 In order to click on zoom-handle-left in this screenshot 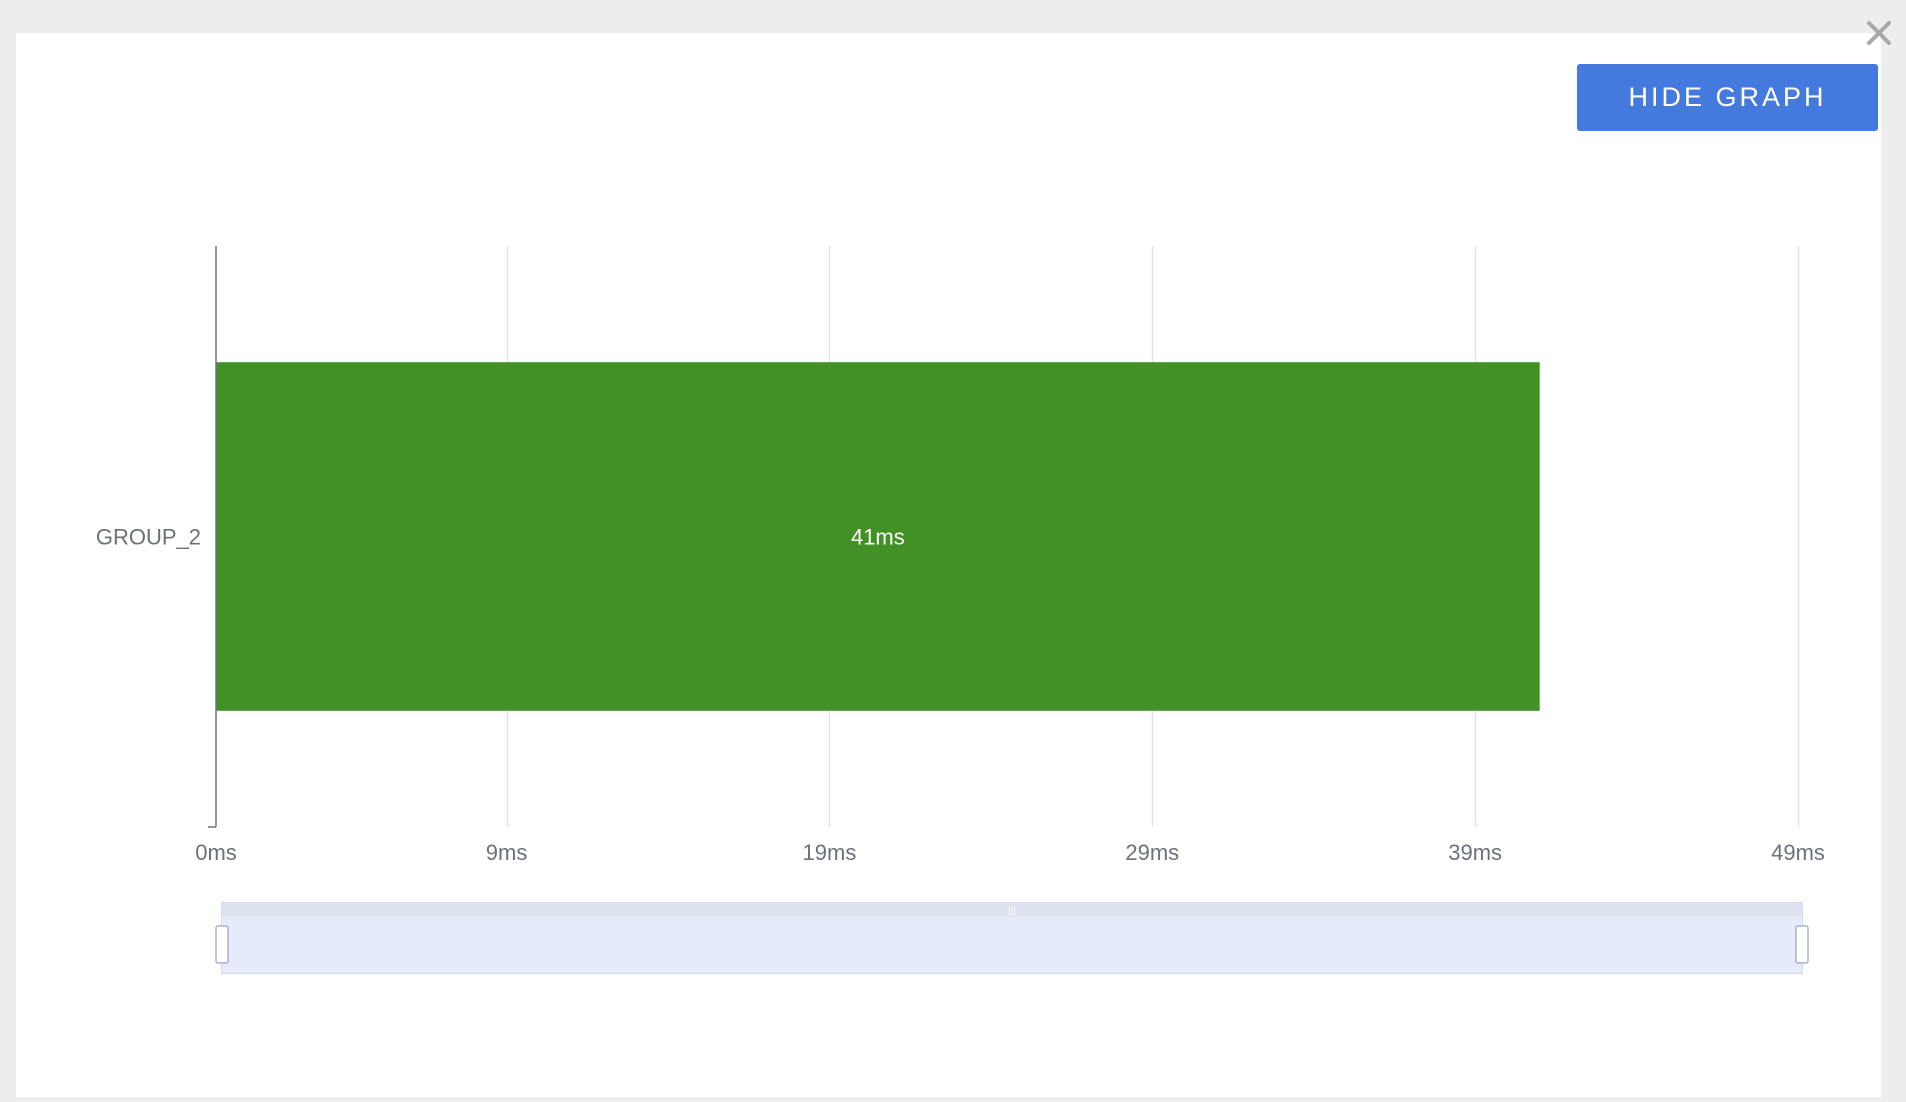, I will do `click(222, 944)`.